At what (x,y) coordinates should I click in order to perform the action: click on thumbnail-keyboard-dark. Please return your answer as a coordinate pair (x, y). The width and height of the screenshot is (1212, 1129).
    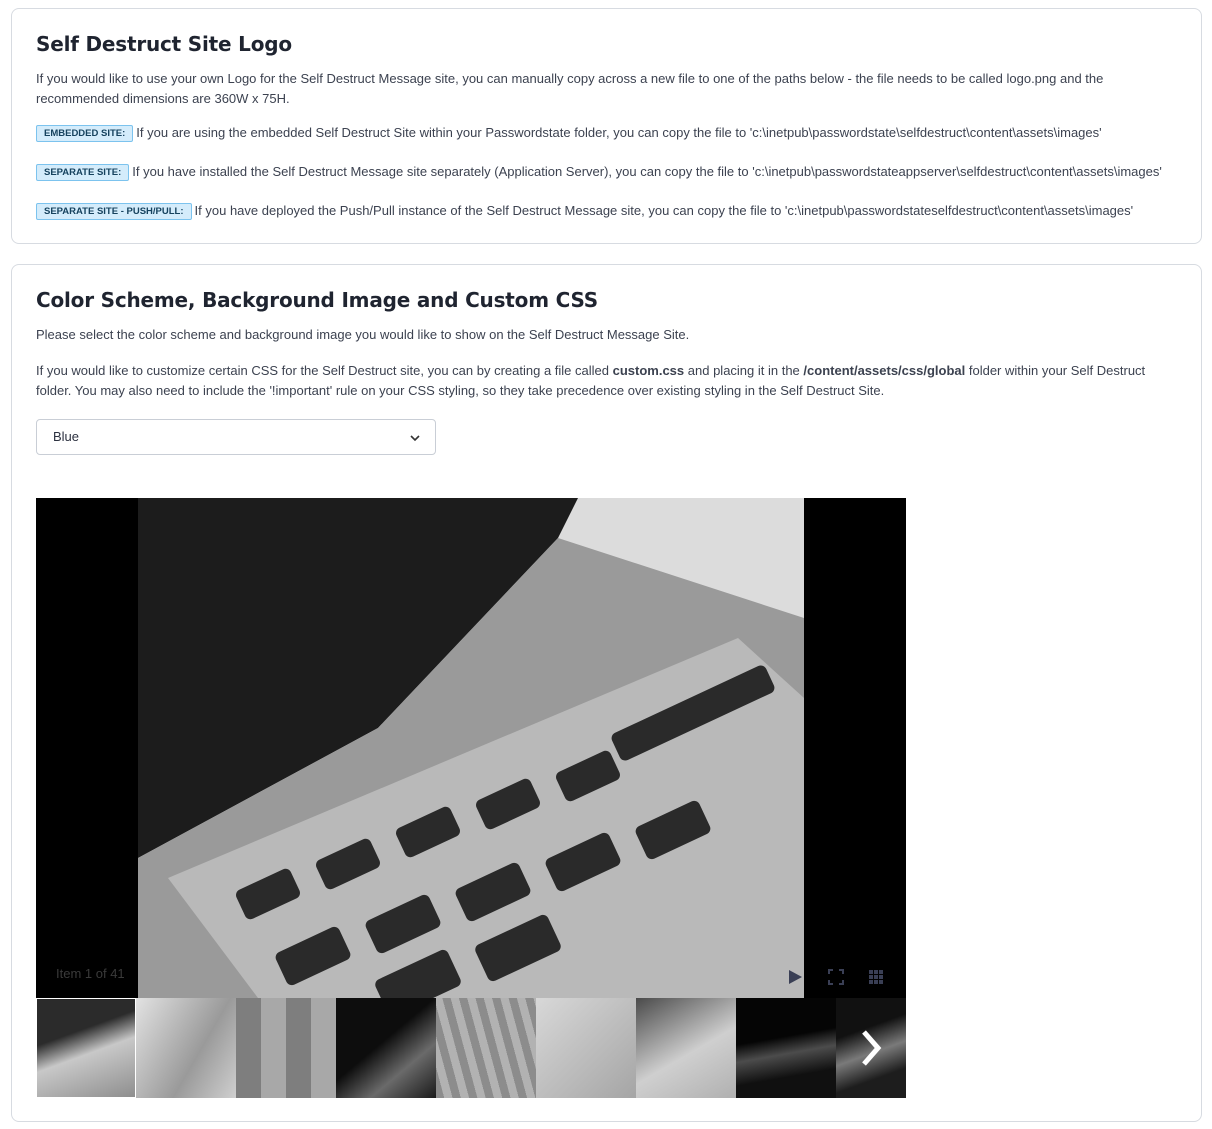
    Looking at the image, I should click on (386, 1048).